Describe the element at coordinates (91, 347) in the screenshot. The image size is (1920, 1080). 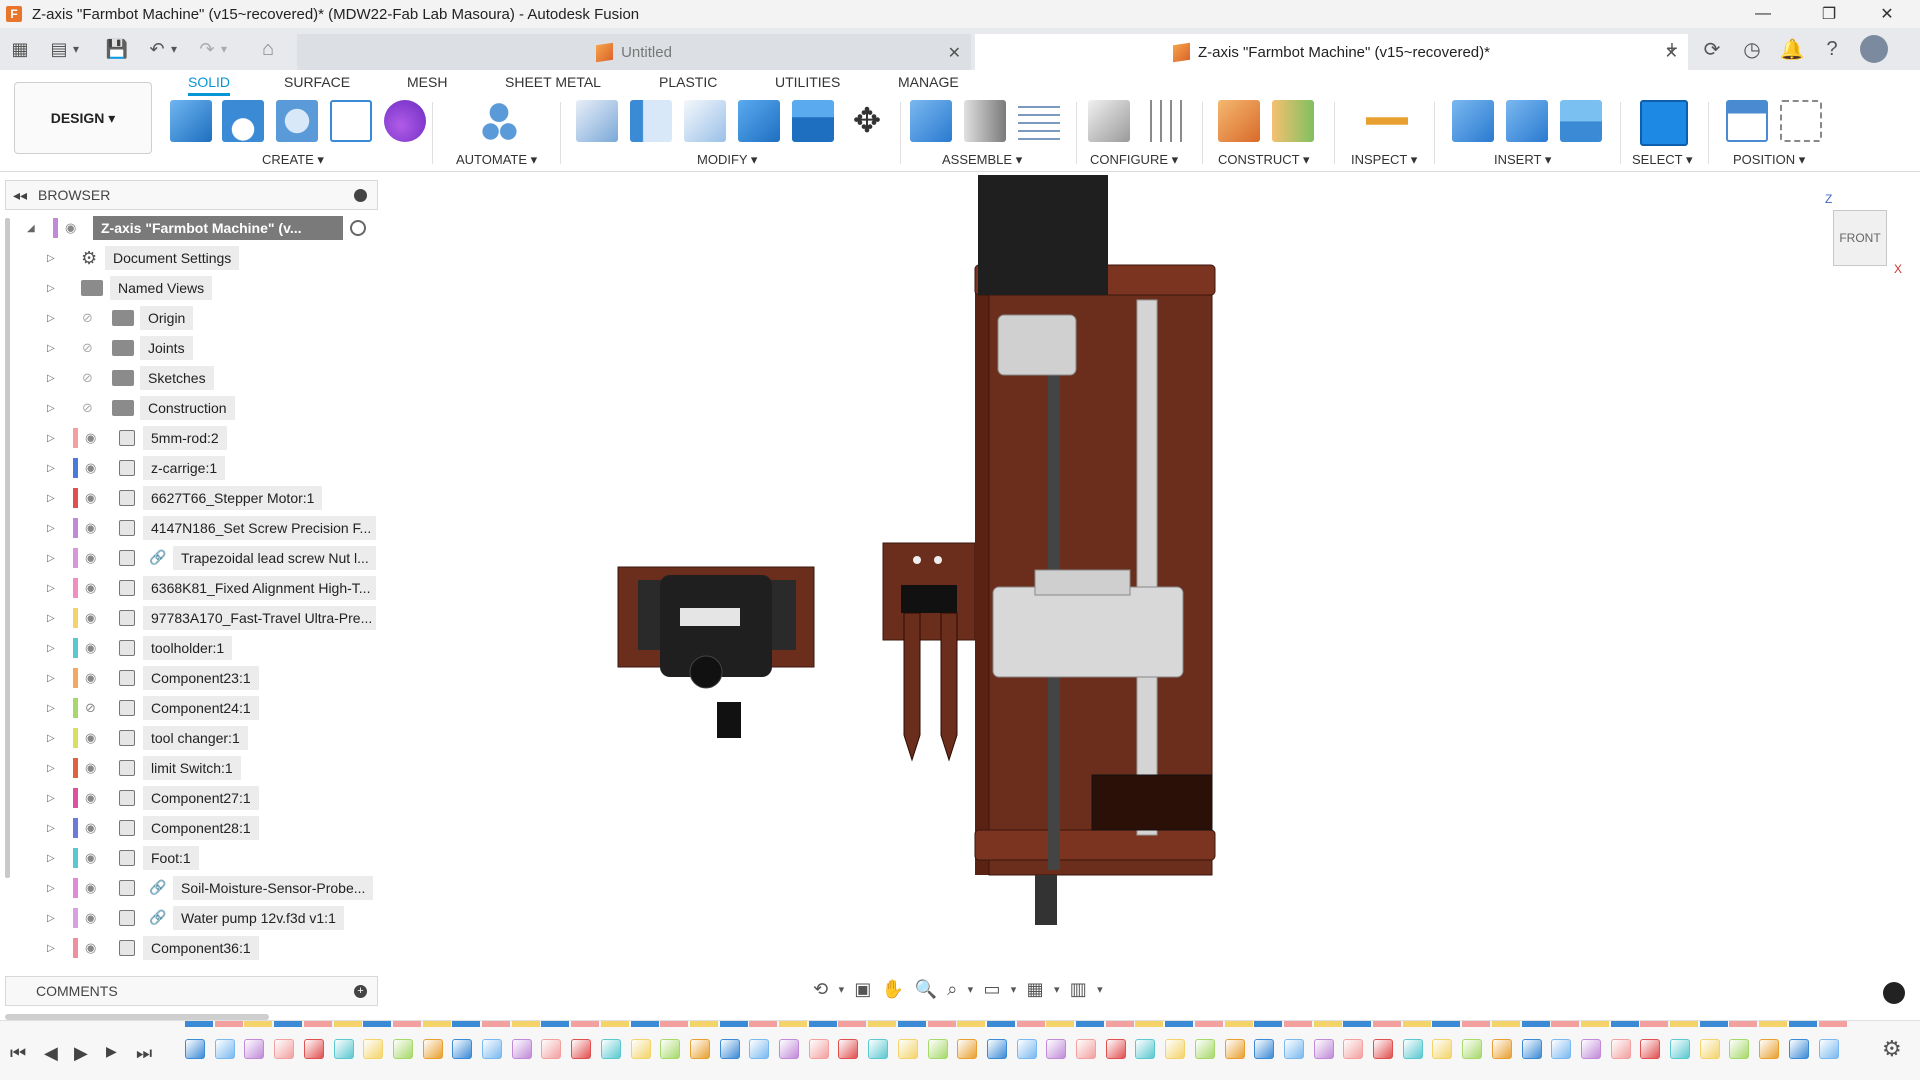
I see `hidden-eye-icon: ⊘` at that location.